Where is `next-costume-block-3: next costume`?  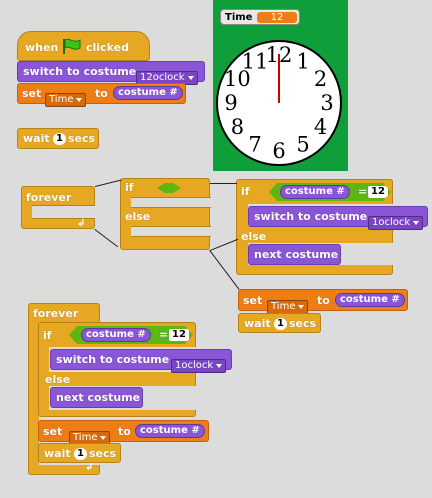
next-costume-block-3: next costume is located at coordinates (96, 397).